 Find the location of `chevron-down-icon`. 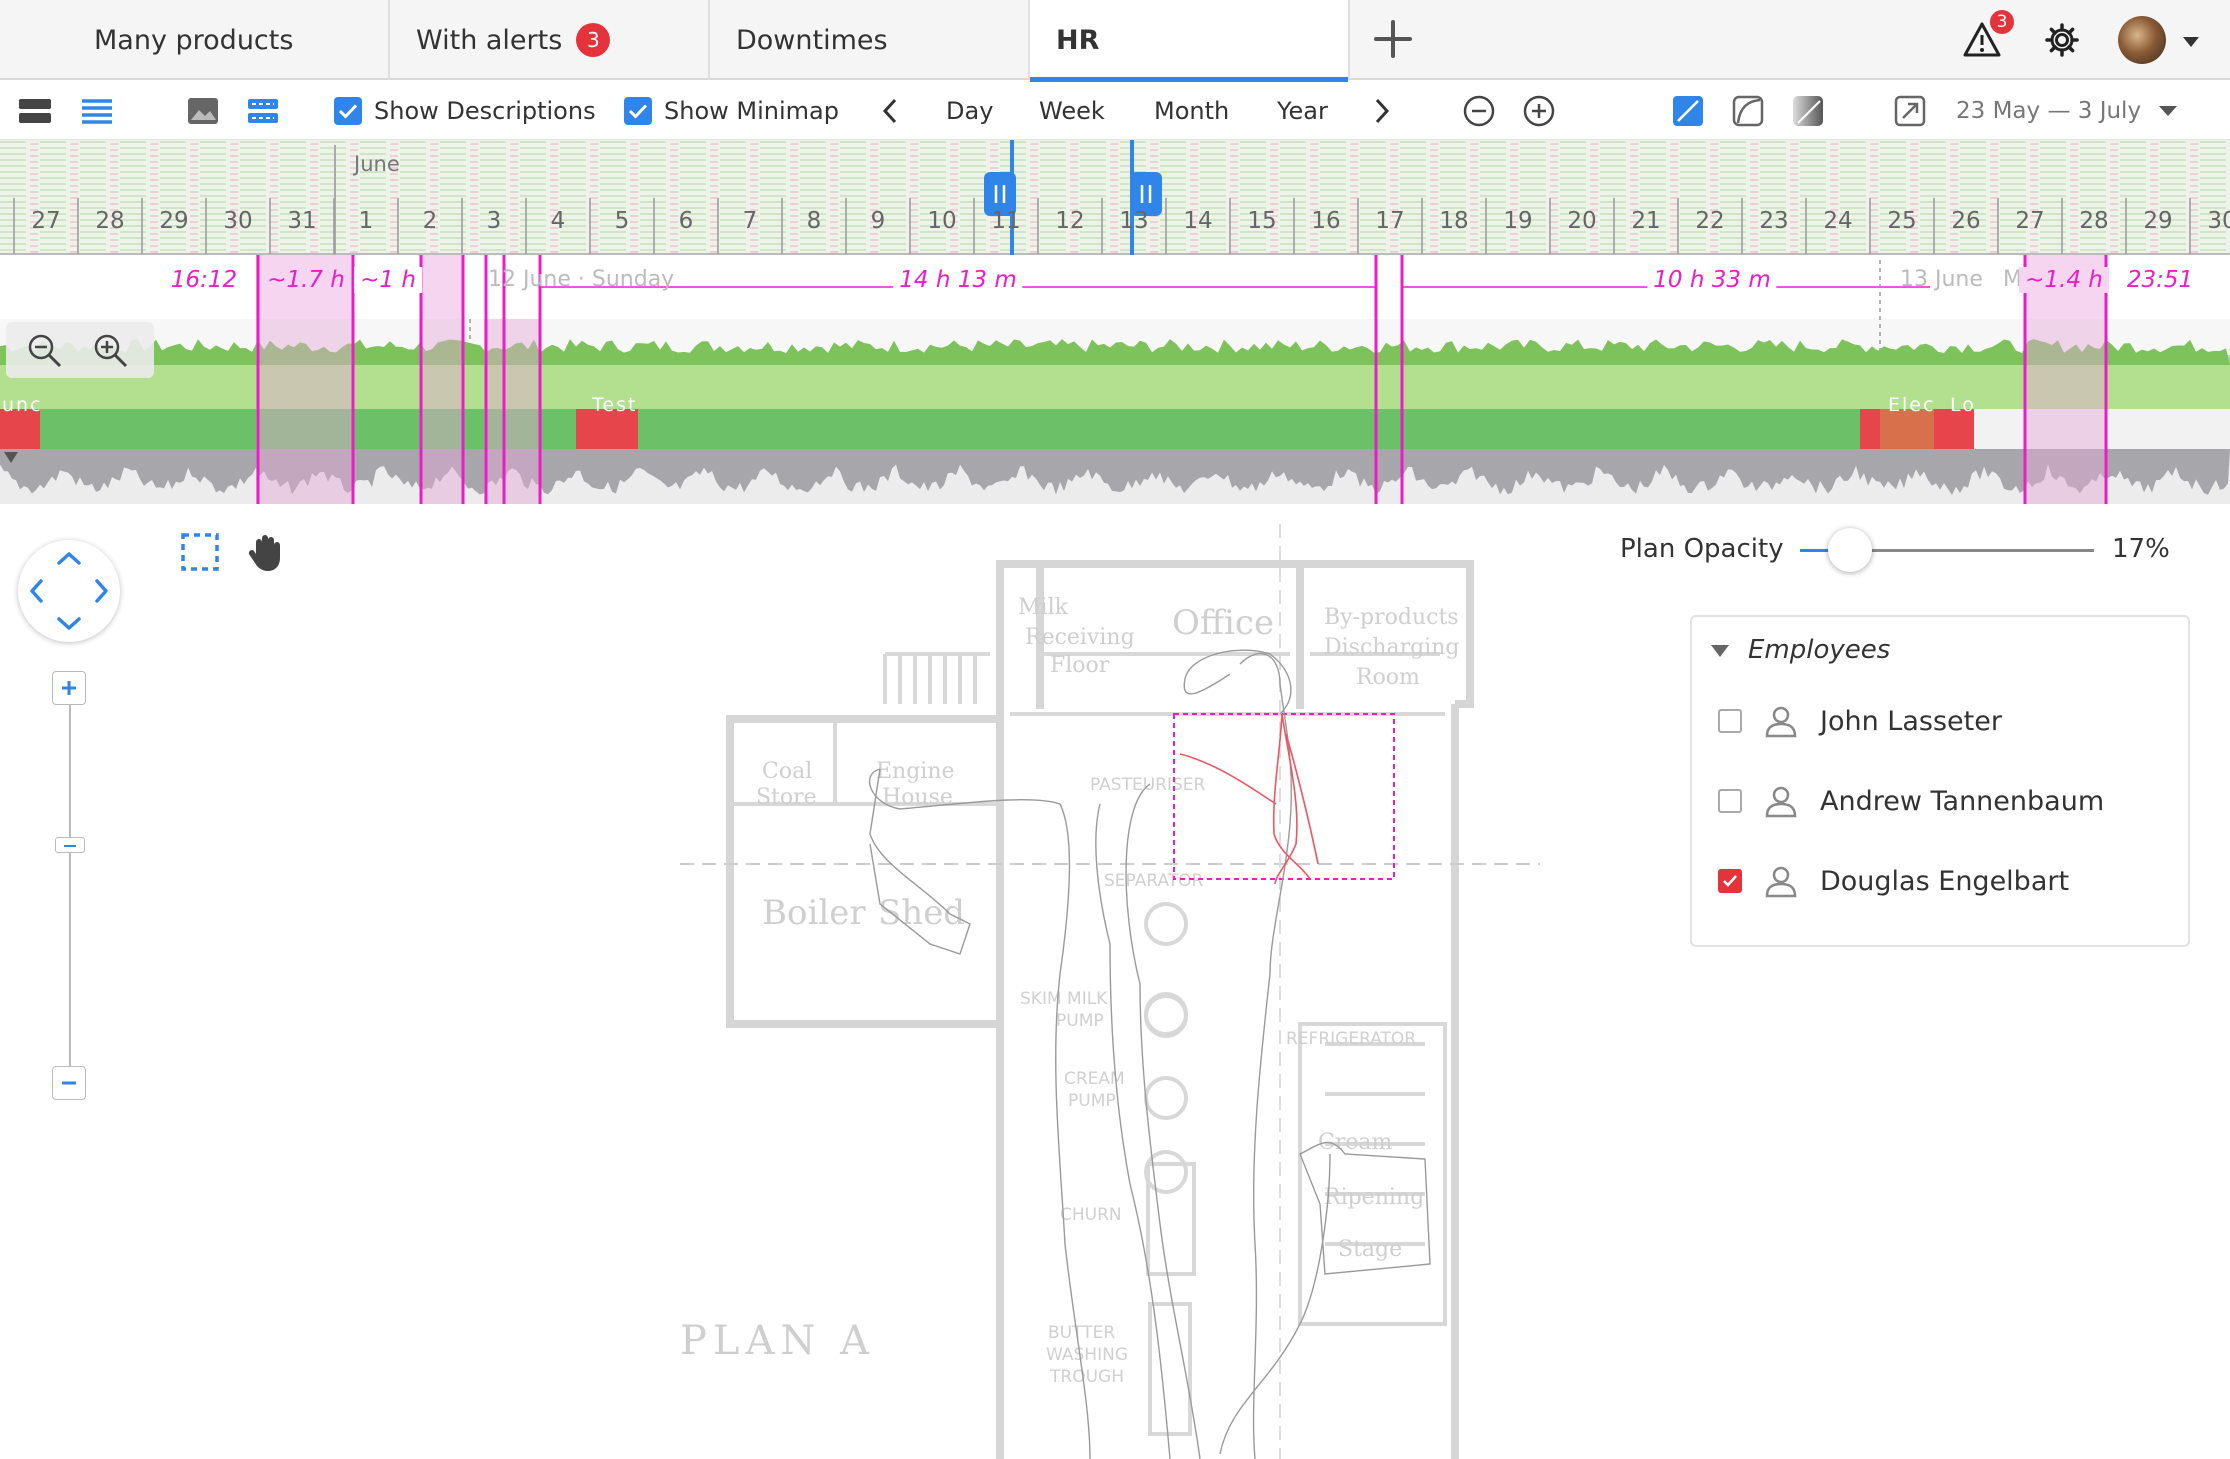

chevron-down-icon is located at coordinates (2191, 42).